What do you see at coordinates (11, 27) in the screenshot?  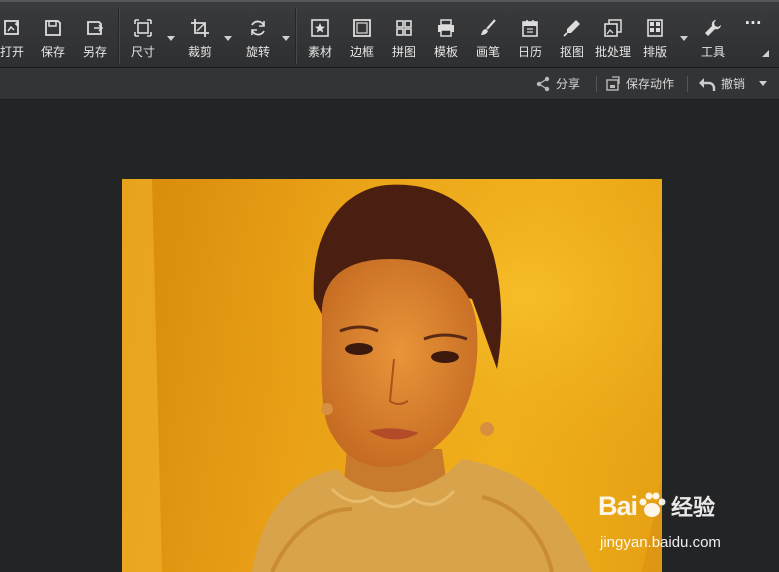 I see `open-icon` at bounding box center [11, 27].